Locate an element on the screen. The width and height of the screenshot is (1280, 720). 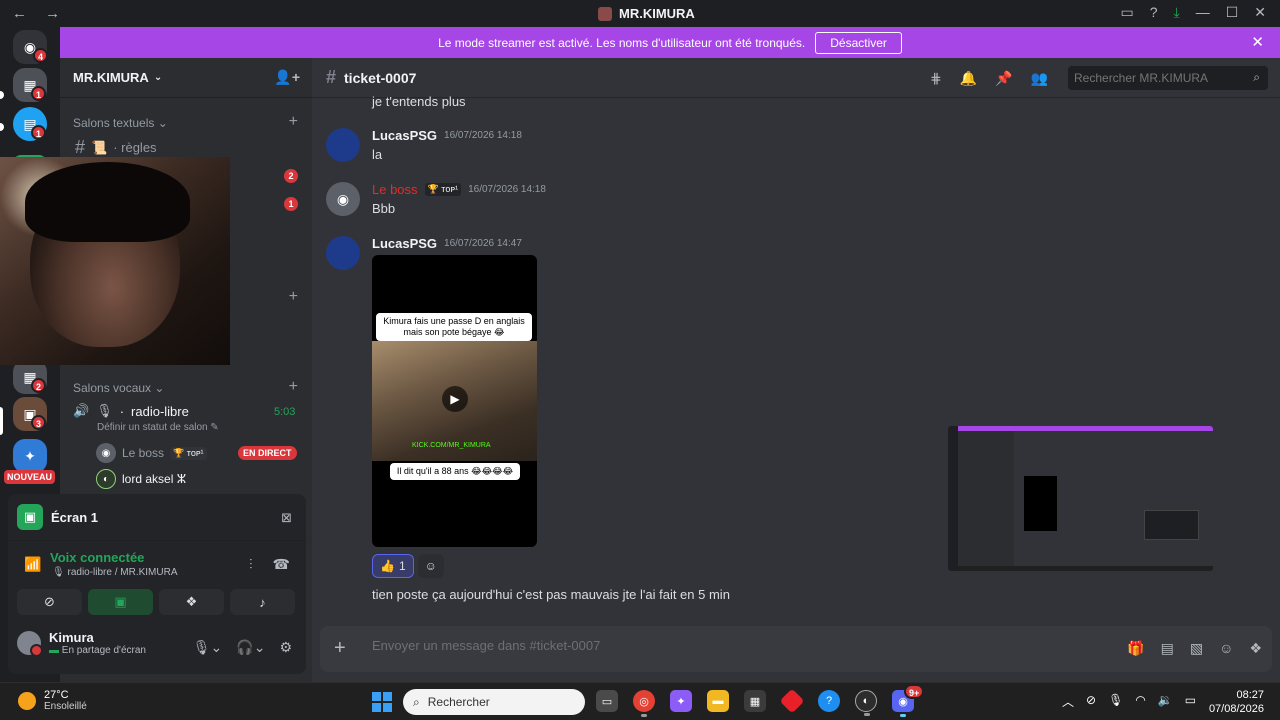
stop-stream-icon: ⊠ is located at coordinates (286, 518).